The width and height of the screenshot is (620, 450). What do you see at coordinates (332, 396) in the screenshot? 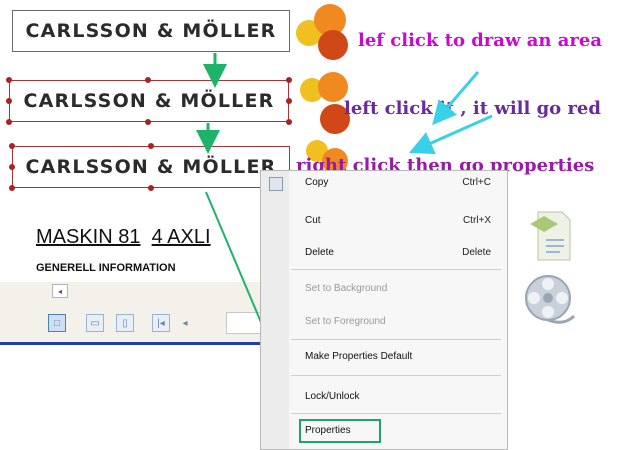
I see `menu-item-lock-unlock: Lock/Unlock` at bounding box center [332, 396].